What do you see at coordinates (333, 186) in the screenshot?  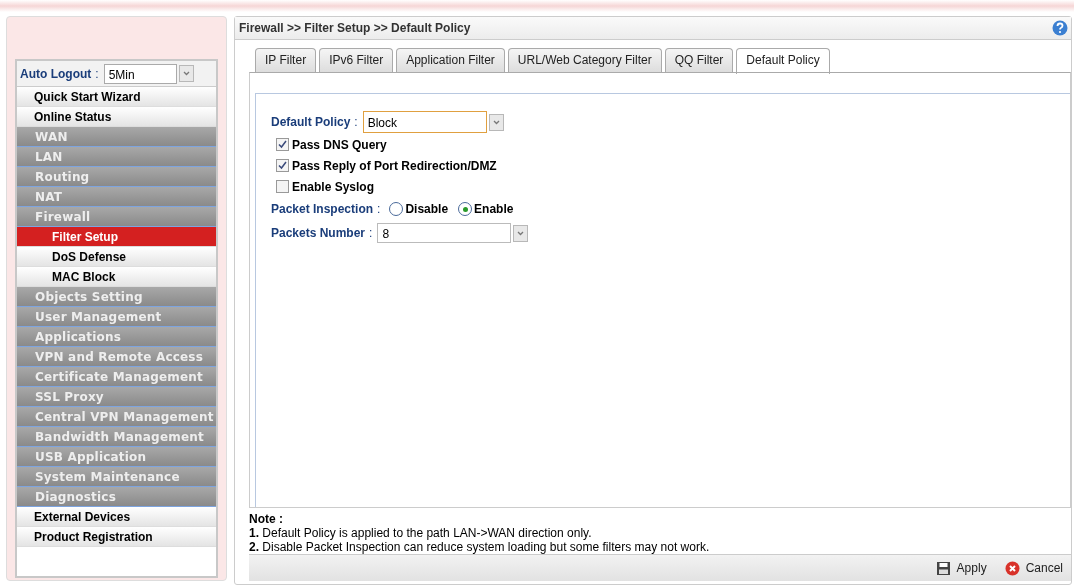 I see `checkbox-label: Enable Syslog` at bounding box center [333, 186].